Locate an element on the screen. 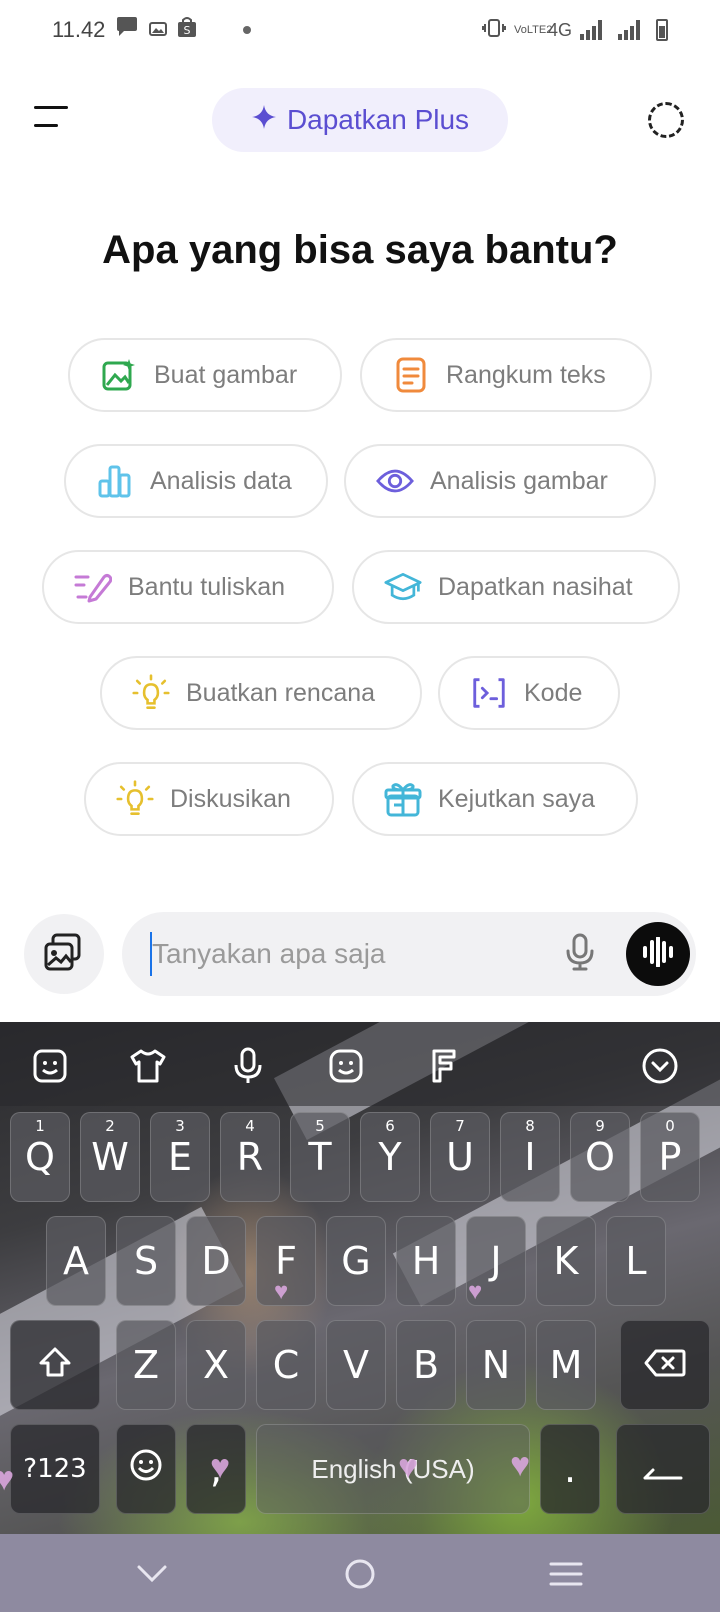  message-notification-icon is located at coordinates (127, 30).